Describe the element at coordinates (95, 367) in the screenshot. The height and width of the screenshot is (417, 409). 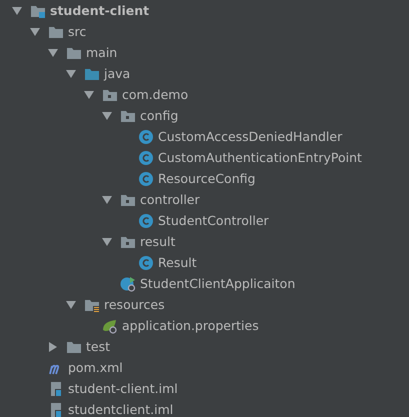
I see `tree-item: pom.xml` at that location.